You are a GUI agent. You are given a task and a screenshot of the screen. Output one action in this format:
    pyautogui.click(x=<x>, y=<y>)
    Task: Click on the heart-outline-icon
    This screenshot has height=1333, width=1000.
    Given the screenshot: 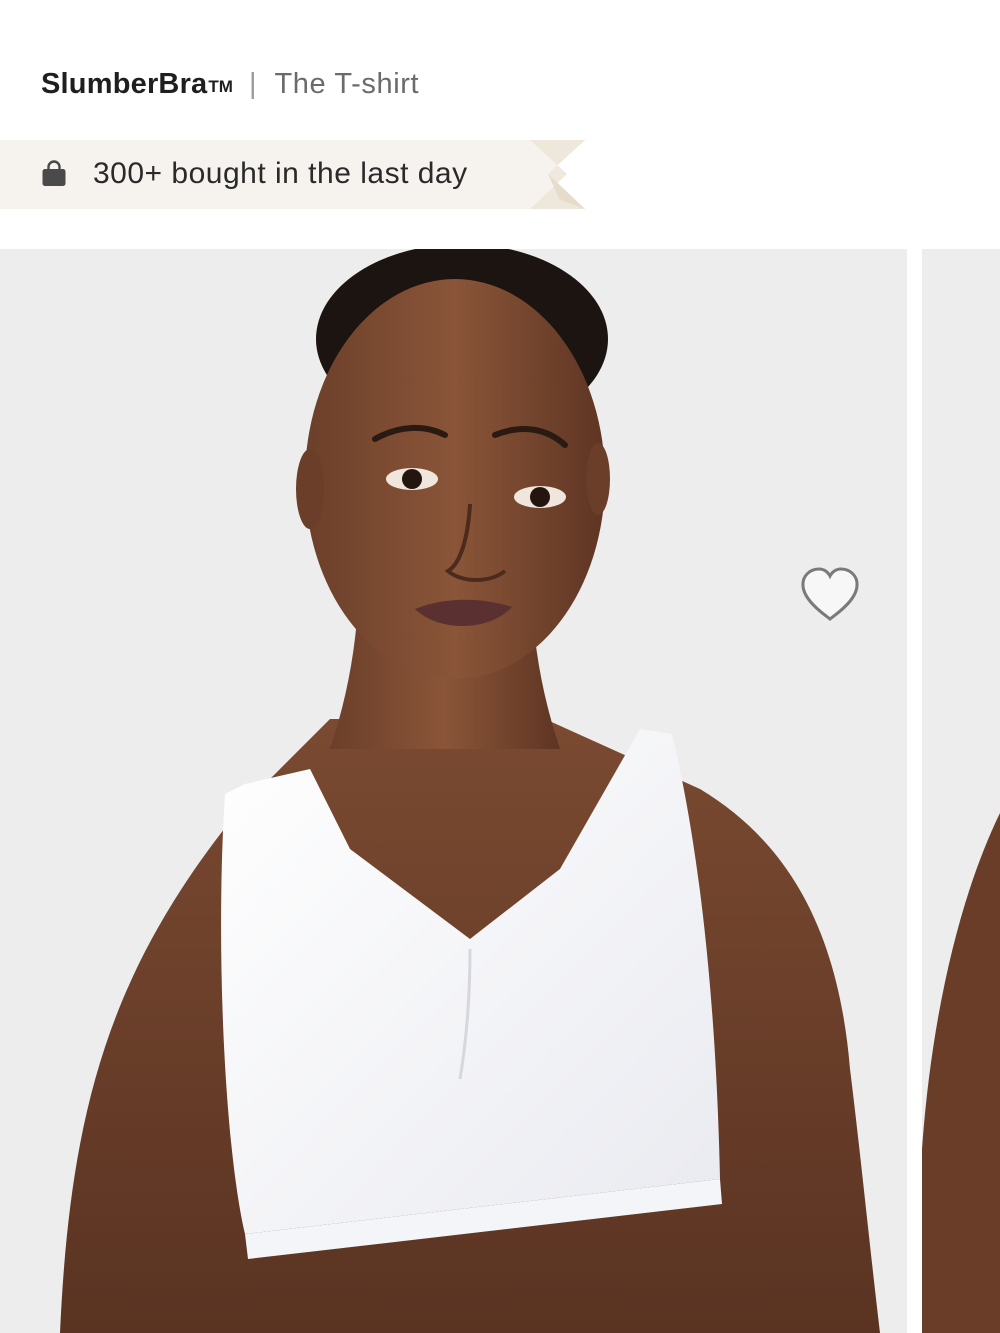 What is the action you would take?
    pyautogui.click(x=830, y=595)
    